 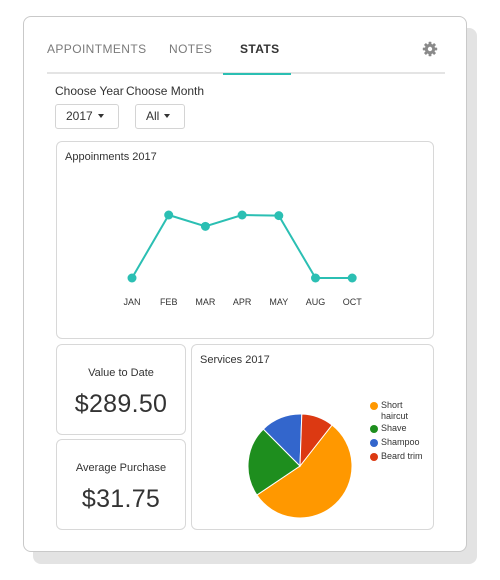 I want to click on x-tick-label-feb: FEB, so click(x=169, y=302).